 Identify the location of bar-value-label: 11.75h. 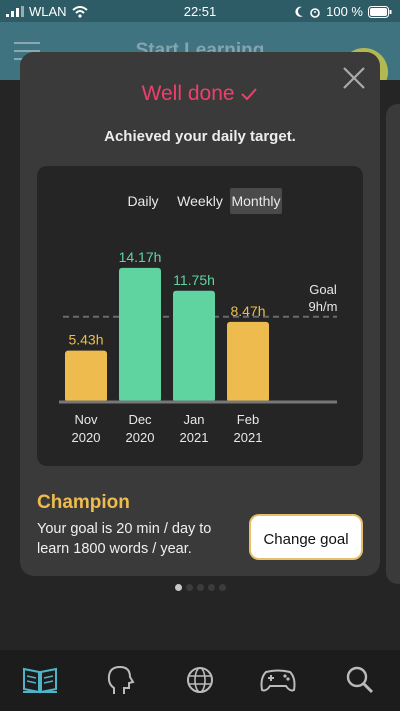
(194, 280).